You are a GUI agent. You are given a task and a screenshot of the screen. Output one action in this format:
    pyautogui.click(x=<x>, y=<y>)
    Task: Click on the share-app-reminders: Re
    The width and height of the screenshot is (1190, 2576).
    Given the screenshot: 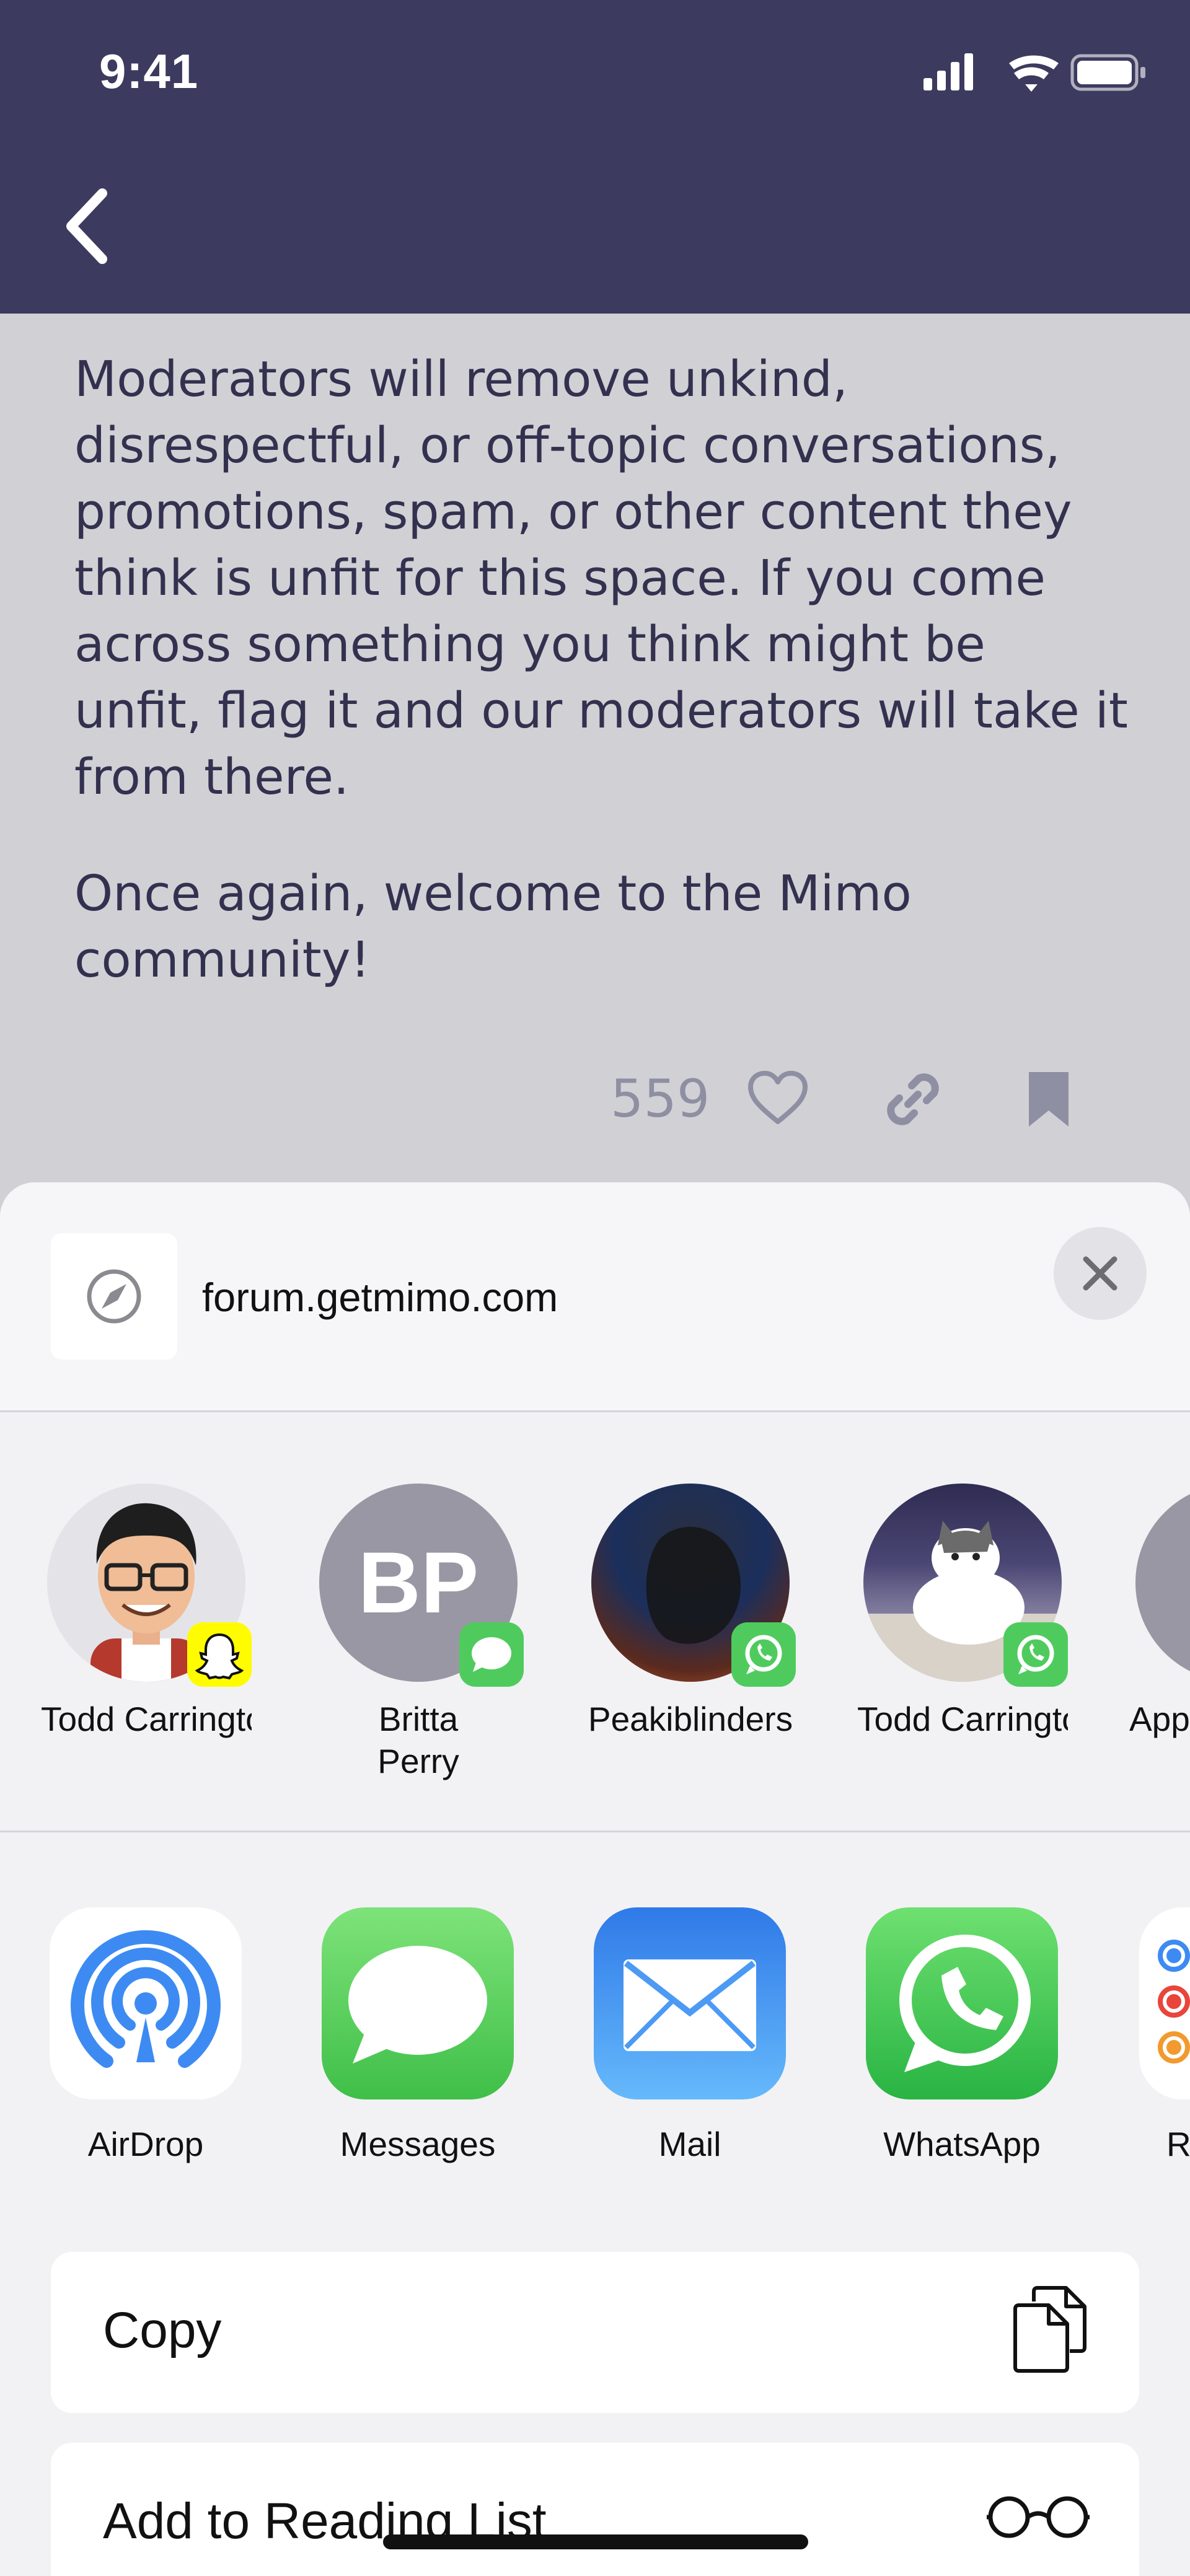 What is the action you would take?
    pyautogui.click(x=1164, y=2036)
    